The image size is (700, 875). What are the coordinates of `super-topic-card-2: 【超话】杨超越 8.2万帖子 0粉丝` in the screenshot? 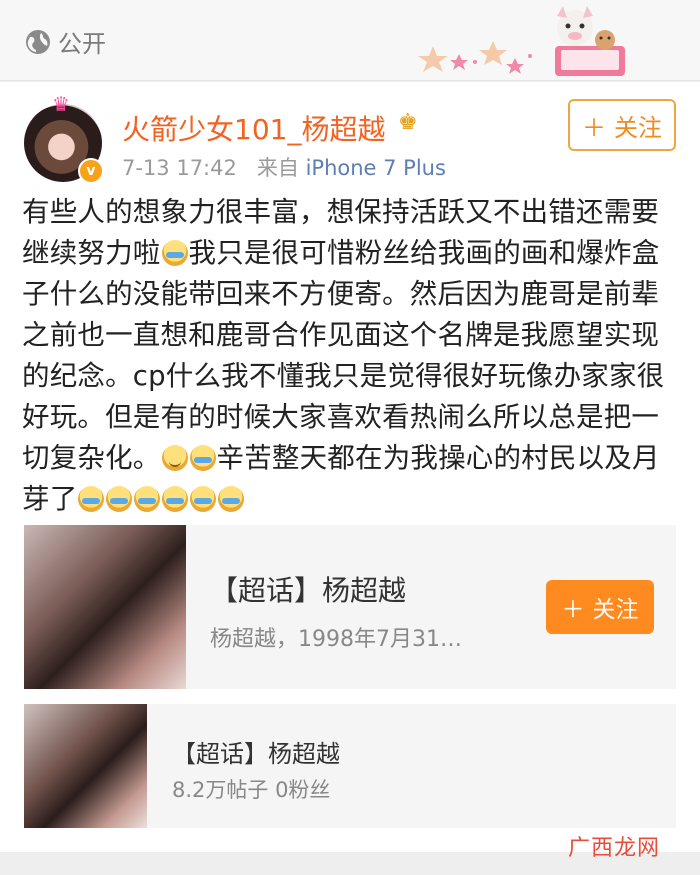 It's located at (350, 766).